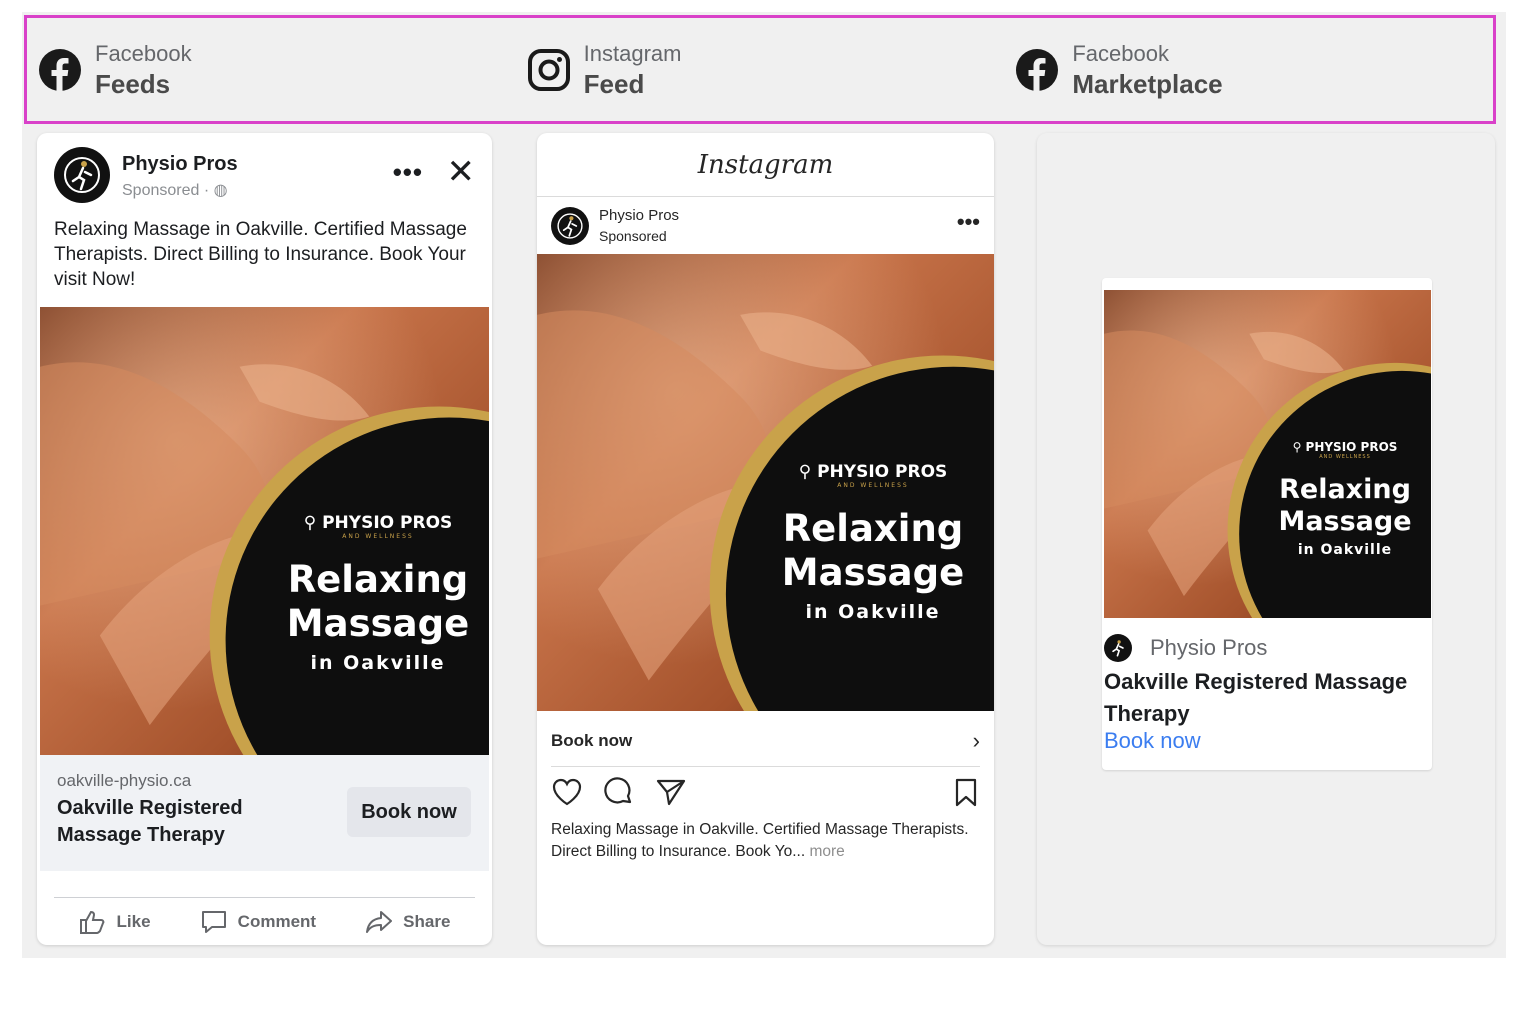  I want to click on link-domain: oakville-physio.ca, so click(124, 780).